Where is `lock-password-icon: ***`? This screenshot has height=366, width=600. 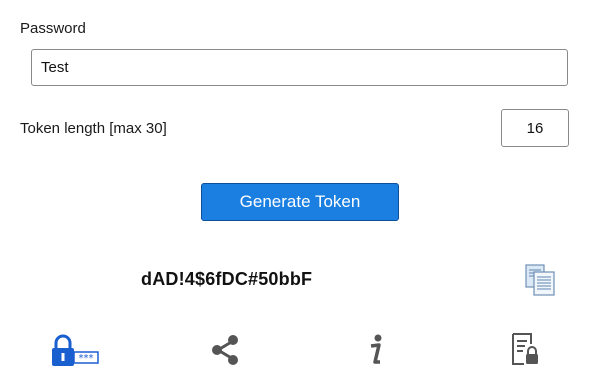
lock-password-icon: *** is located at coordinates (75, 349).